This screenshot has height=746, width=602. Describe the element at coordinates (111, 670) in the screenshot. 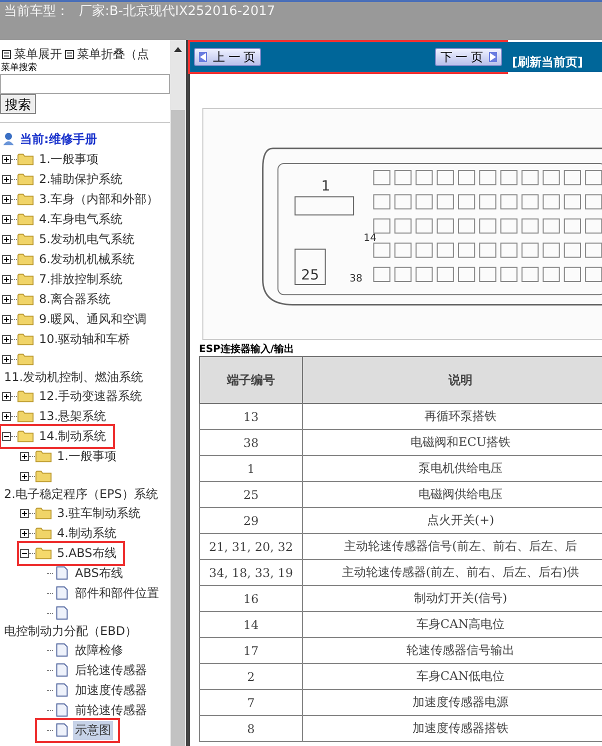

I see `tree-item: 后轮速传感器` at that location.